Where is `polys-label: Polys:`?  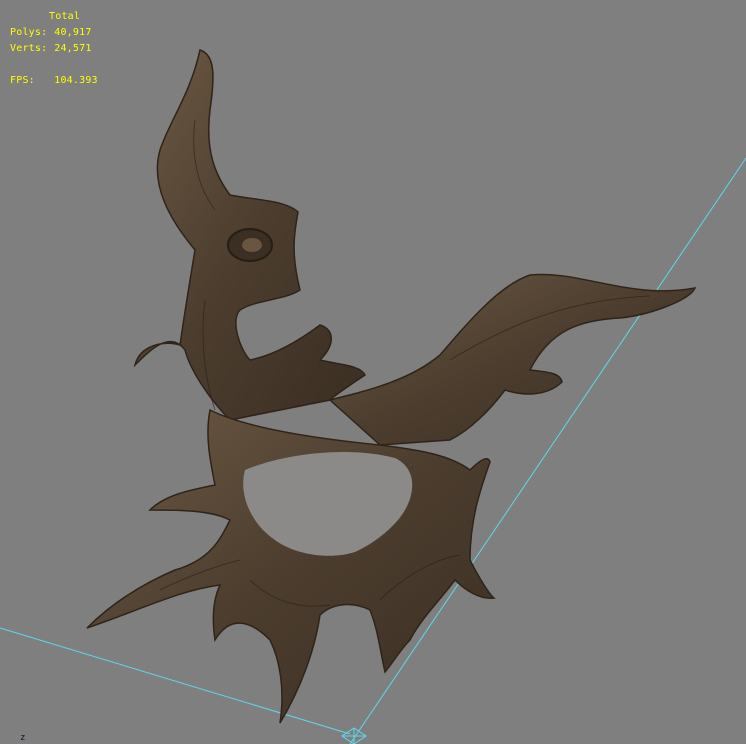 polys-label: Polys: is located at coordinates (29, 32).